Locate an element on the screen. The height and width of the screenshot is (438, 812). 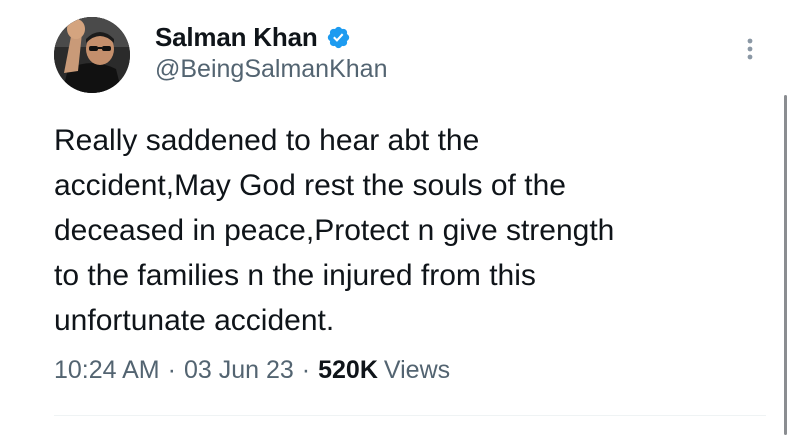
author-name-row: Salman Khan is located at coordinates (253, 37).